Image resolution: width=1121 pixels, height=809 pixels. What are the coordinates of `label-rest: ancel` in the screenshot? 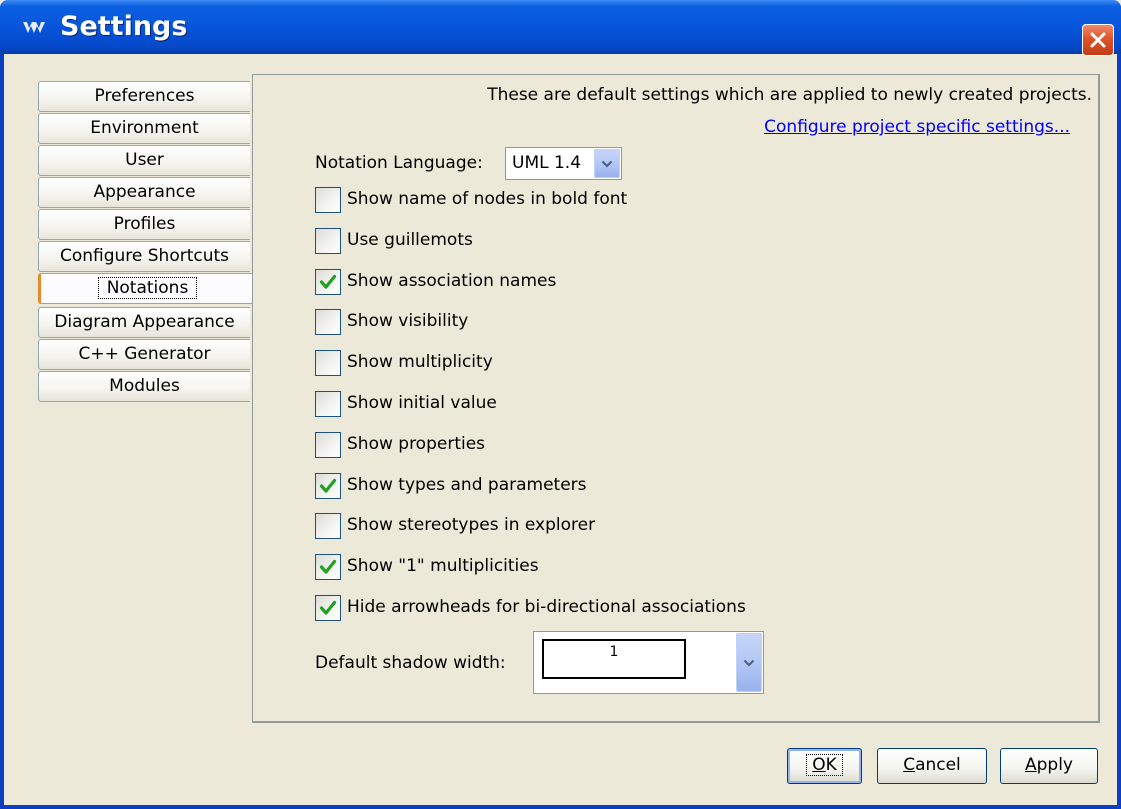 It's located at (938, 765).